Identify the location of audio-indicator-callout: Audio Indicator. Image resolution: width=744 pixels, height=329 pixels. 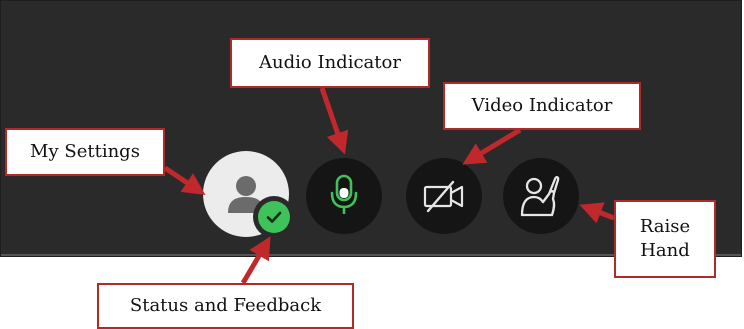
(330, 63).